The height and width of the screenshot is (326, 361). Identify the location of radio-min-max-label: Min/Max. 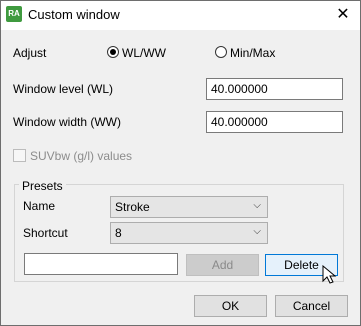
(252, 53).